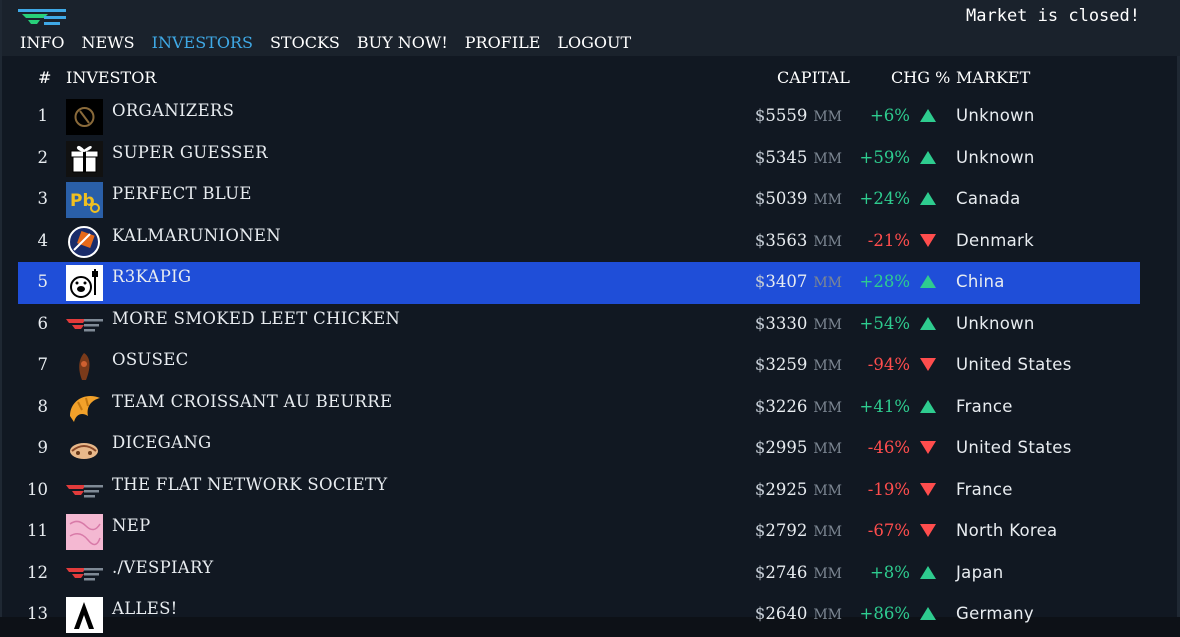 The width and height of the screenshot is (1180, 637). I want to click on capital-value: $3563 MM, so click(798, 240).